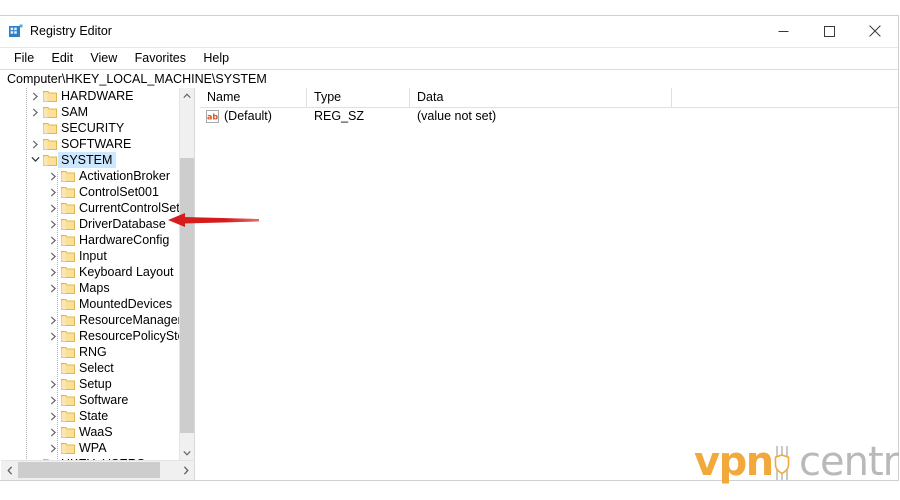 The width and height of the screenshot is (900, 500). I want to click on tree-vertical-scrollbar, so click(186, 274).